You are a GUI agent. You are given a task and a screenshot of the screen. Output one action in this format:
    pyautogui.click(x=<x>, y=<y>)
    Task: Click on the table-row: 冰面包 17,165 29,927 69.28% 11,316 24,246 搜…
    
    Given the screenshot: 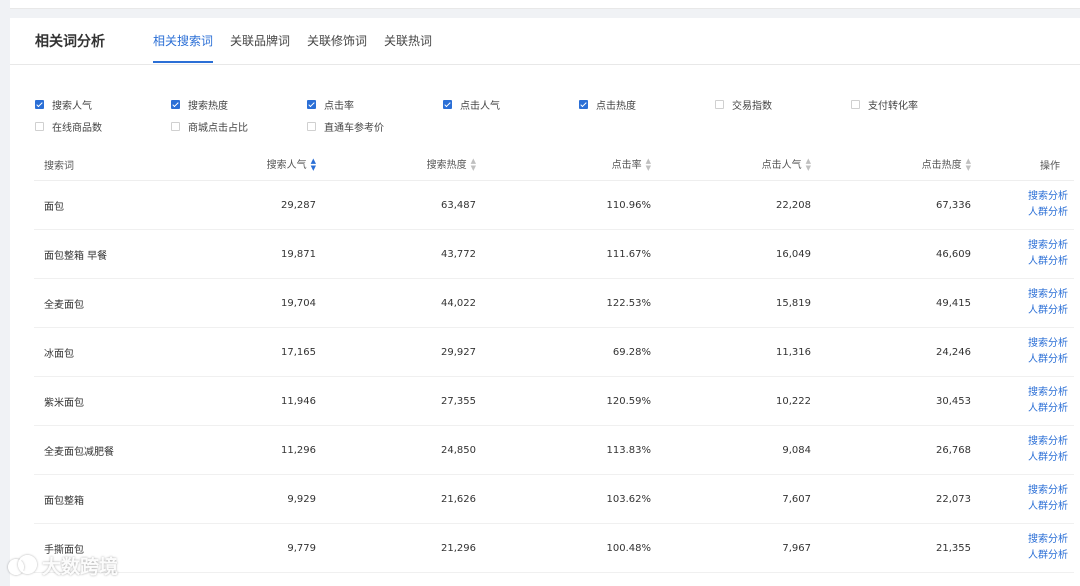 What is the action you would take?
    pyautogui.click(x=554, y=352)
    